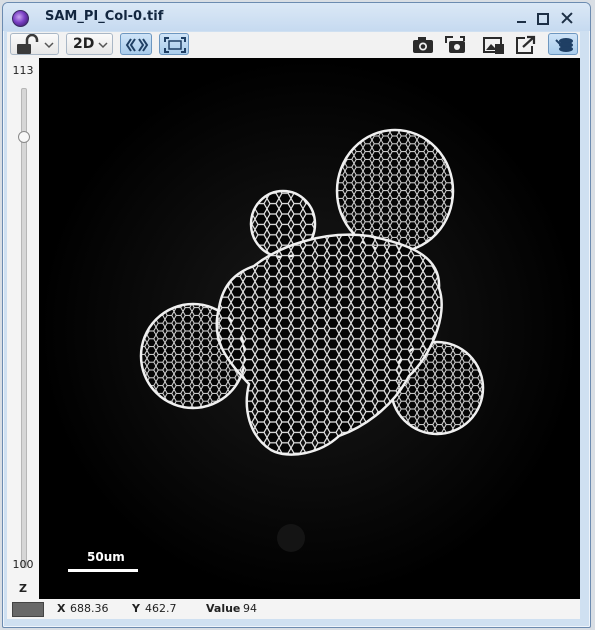 This screenshot has height=630, width=595. What do you see at coordinates (494, 45) in the screenshot?
I see `image-icon` at bounding box center [494, 45].